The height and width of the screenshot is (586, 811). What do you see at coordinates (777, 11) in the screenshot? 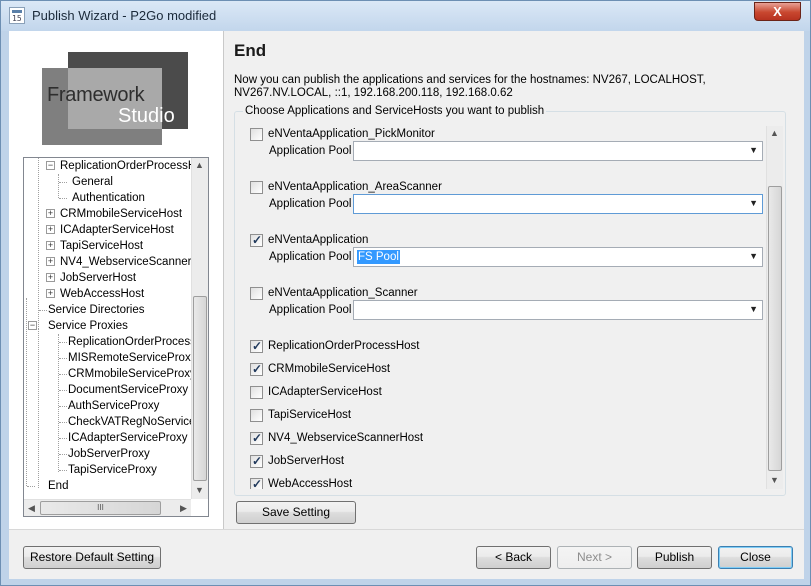
I see `window-close-button: X` at bounding box center [777, 11].